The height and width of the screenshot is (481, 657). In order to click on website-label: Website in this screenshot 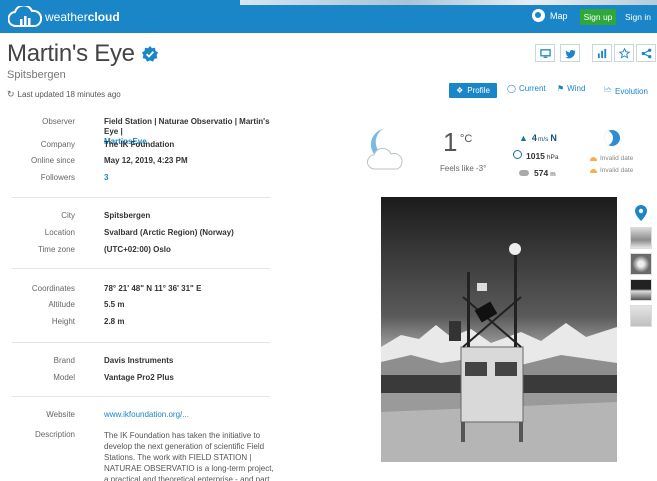, I will do `click(60, 414)`.